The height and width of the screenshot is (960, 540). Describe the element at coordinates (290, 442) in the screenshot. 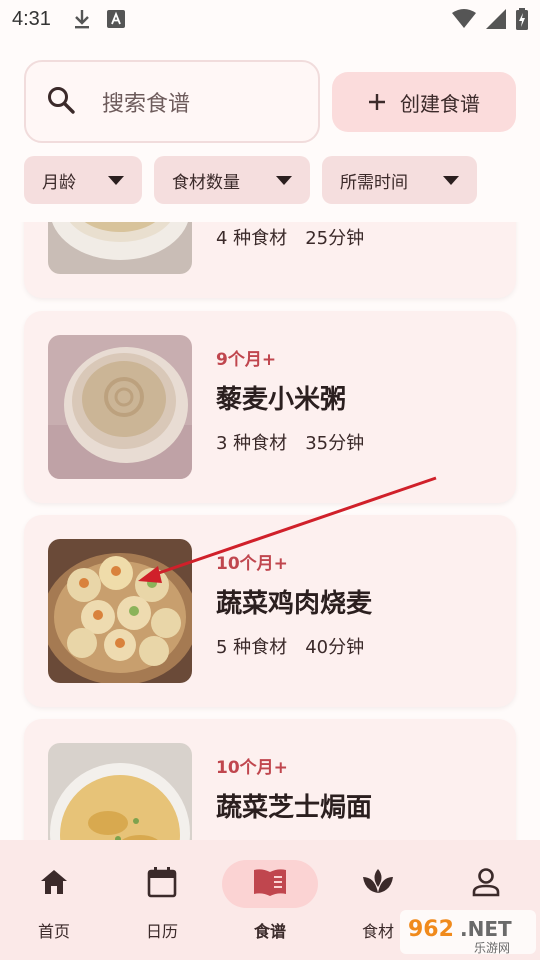

I see `recipe-meta: 3 种食材 35分钟` at that location.